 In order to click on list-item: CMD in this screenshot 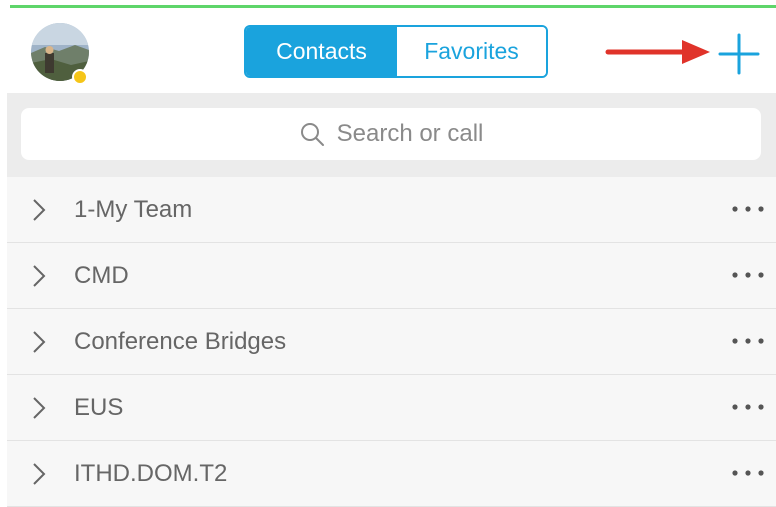, I will do `click(391, 276)`.